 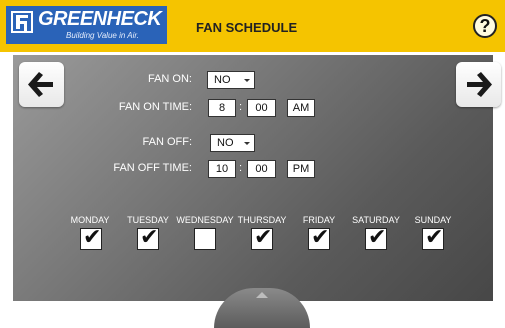 What do you see at coordinates (102, 35) in the screenshot?
I see `brand-tagline: Building Value in Air.` at bounding box center [102, 35].